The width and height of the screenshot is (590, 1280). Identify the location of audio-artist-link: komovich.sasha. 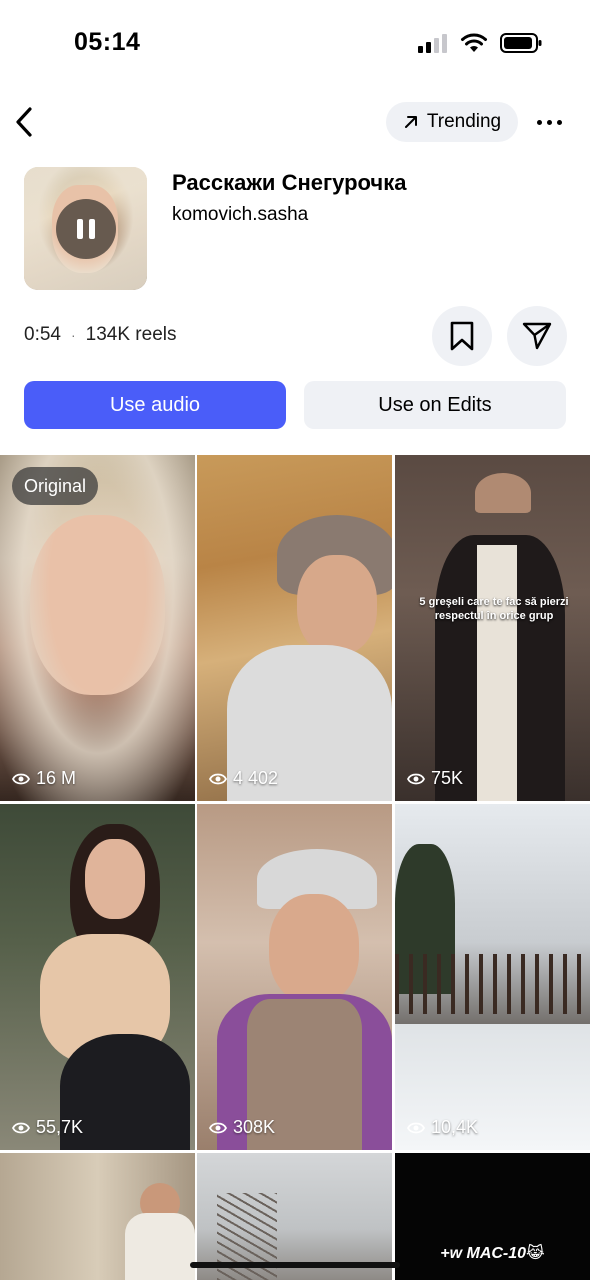
(240, 215).